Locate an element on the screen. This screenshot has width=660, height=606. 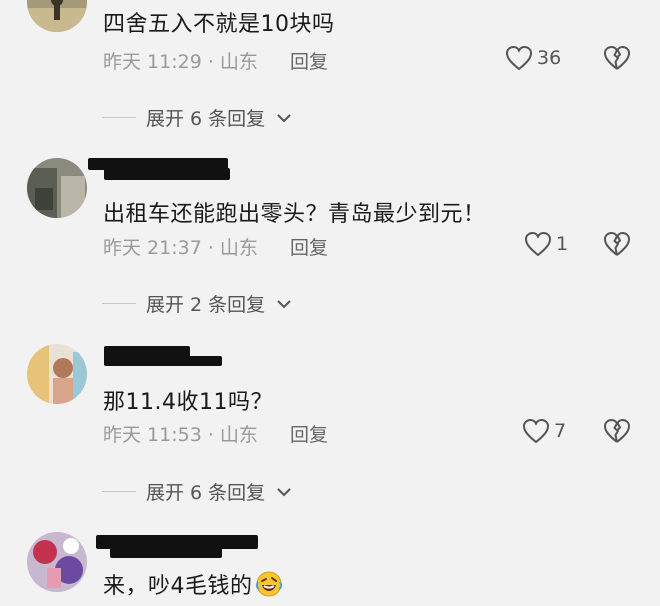
comment-meta: 昨天 21:37 · 山东 is located at coordinates (180, 246).